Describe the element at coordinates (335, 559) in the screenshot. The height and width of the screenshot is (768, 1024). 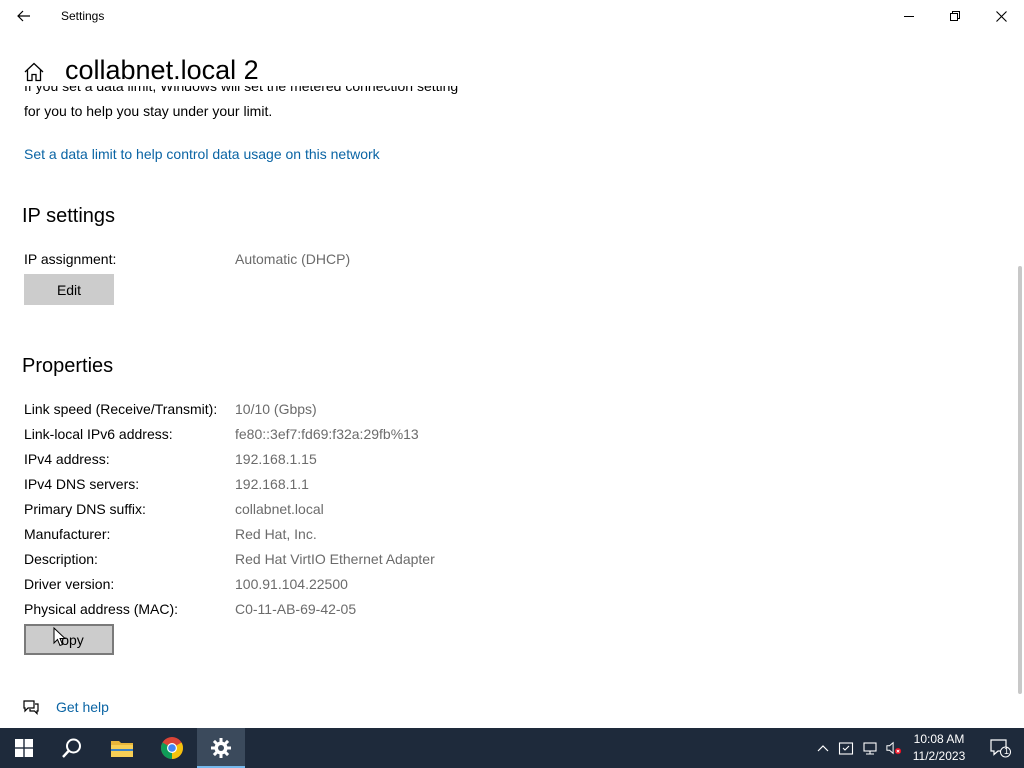
I see `property-value: Red Hat VirtIO Ethernet Adapter` at that location.